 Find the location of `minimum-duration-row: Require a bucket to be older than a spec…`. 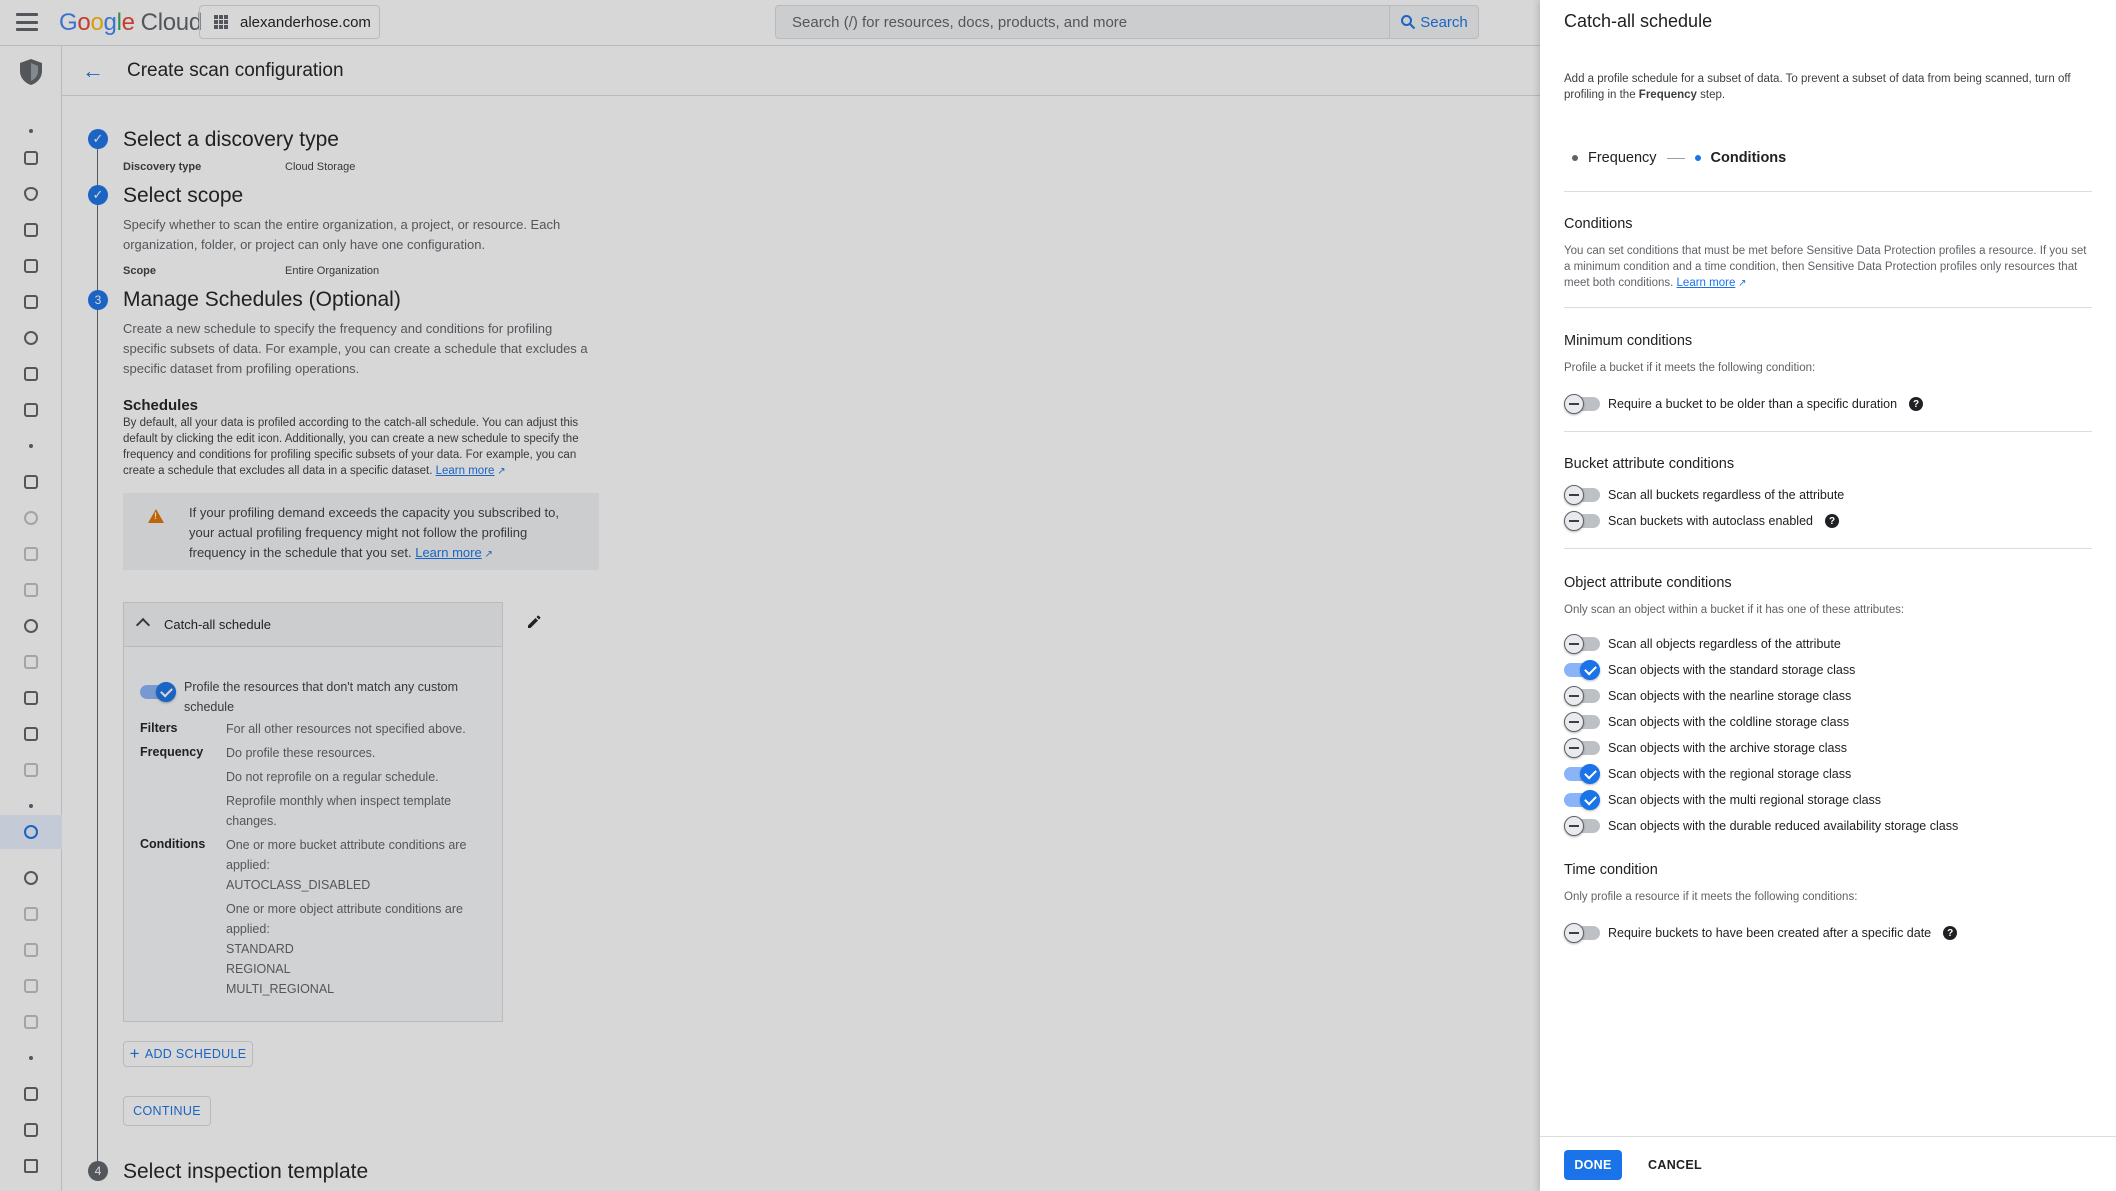

minimum-duration-row: Require a bucket to be older than a spec… is located at coordinates (1744, 404).